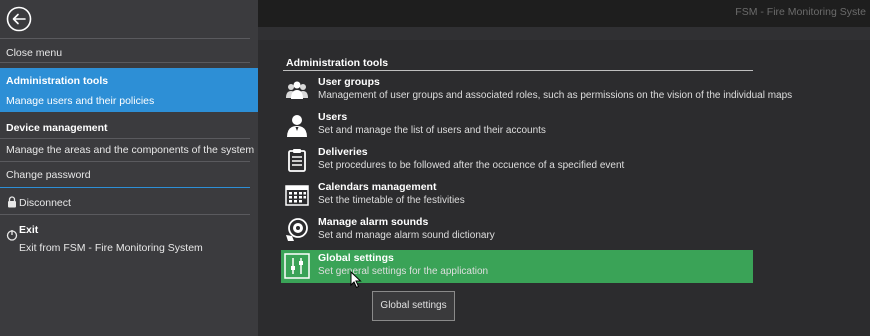  What do you see at coordinates (377, 187) in the screenshot?
I see `tool-title: Calendars management` at bounding box center [377, 187].